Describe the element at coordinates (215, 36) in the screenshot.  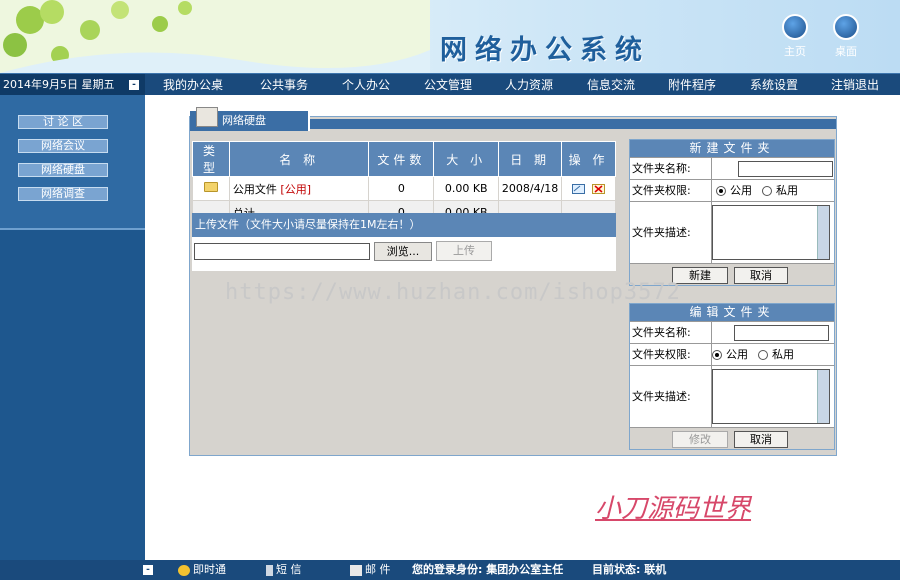
I see `clover-decoration` at that location.